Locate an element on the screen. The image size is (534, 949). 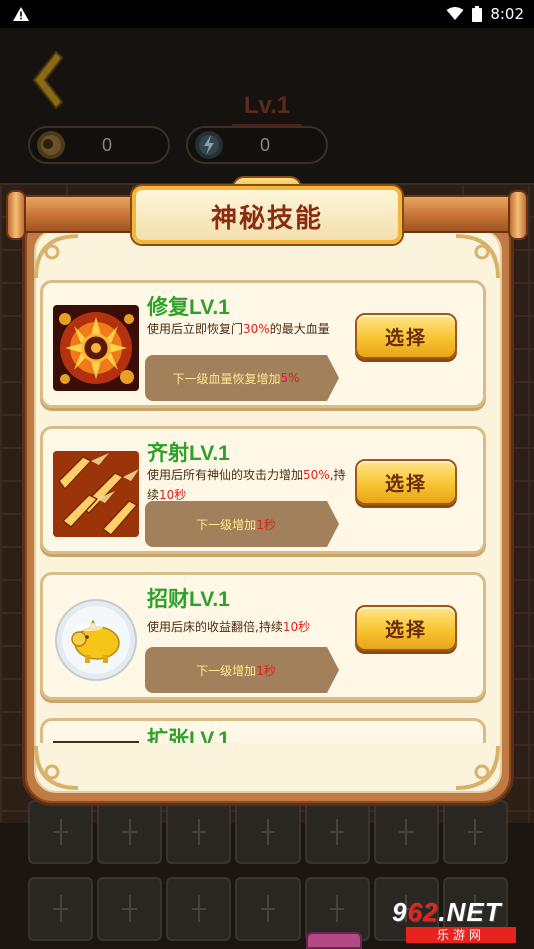
skill-description: 使用后床的收益翻倍,持续10秒 is located at coordinates (229, 627).